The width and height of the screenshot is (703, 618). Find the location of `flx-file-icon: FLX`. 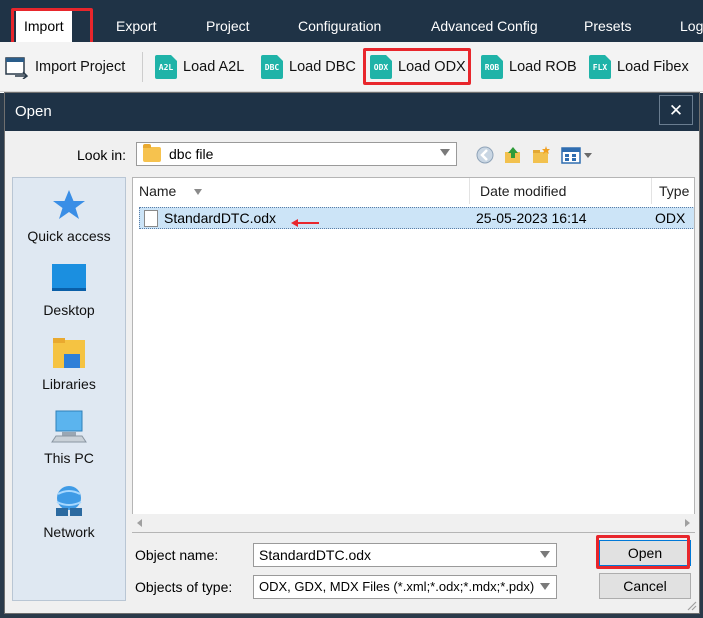

flx-file-icon: FLX is located at coordinates (600, 67).